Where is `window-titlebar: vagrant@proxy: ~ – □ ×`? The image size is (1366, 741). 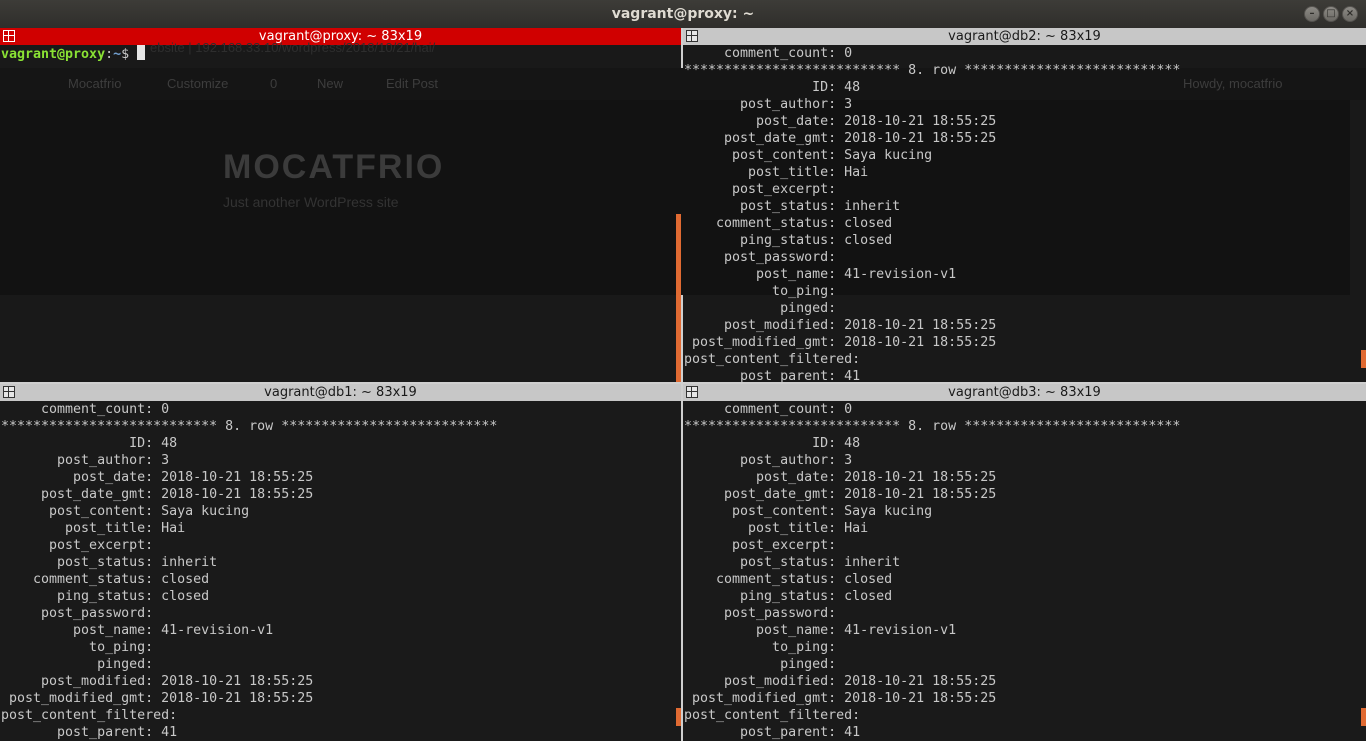 window-titlebar: vagrant@proxy: ~ – □ × is located at coordinates (683, 14).